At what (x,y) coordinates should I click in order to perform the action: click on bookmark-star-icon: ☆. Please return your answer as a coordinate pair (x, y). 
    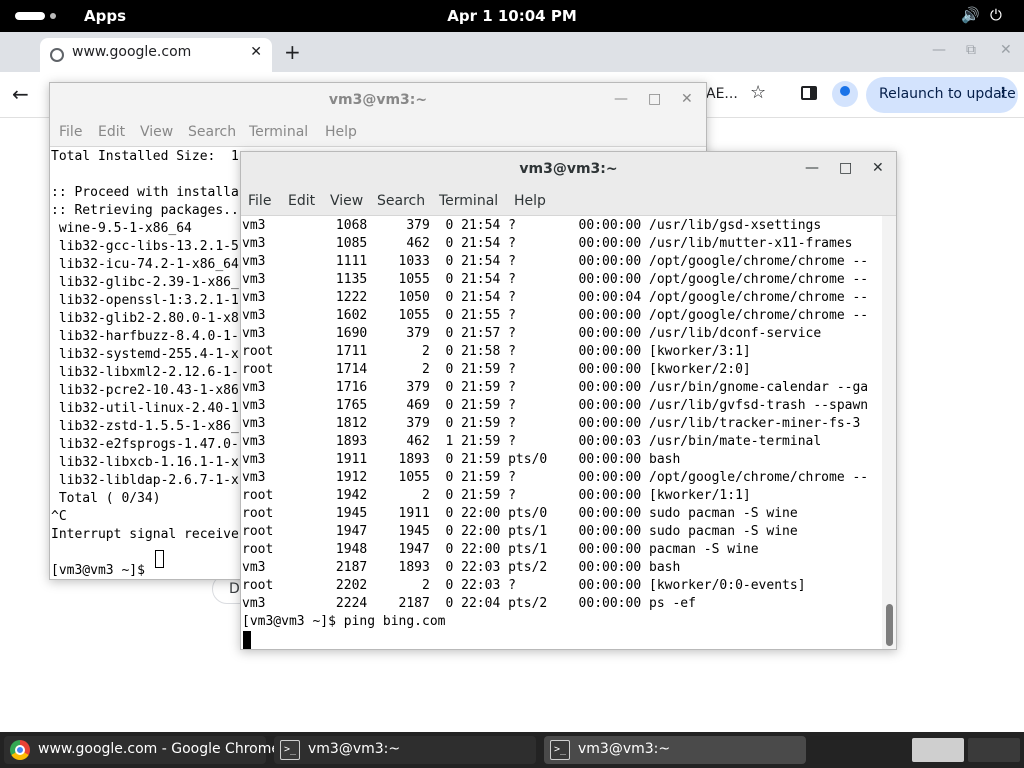
    Looking at the image, I should click on (758, 92).